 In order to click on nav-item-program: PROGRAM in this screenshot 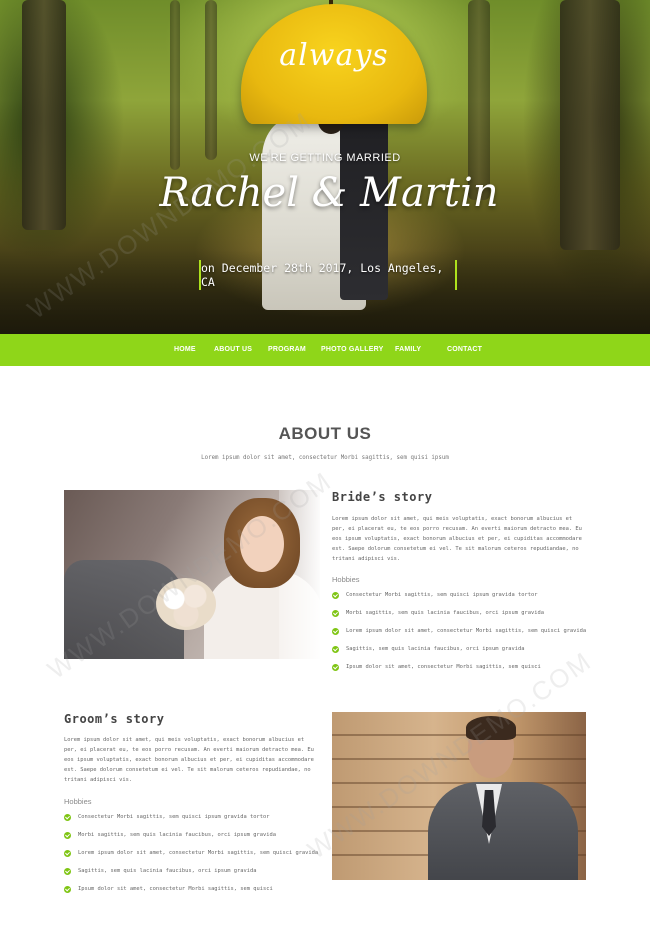, I will do `click(287, 350)`.